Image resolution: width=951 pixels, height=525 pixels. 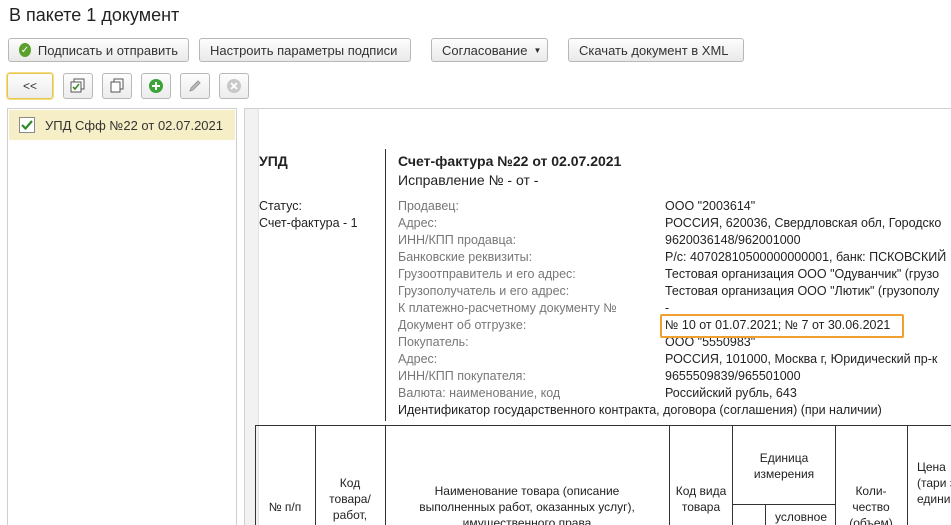 I want to click on green-plus-icon, so click(x=156, y=86).